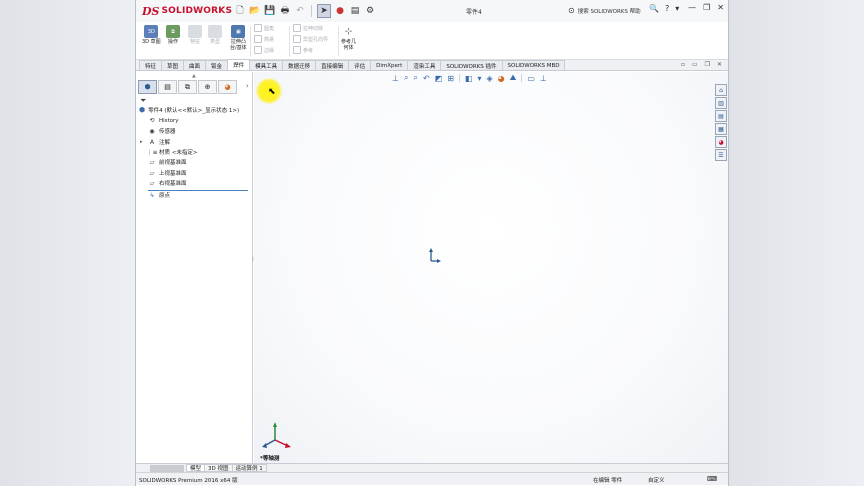 This screenshot has width=864, height=486. I want to click on file-explorer-icon: ▤, so click(721, 116).